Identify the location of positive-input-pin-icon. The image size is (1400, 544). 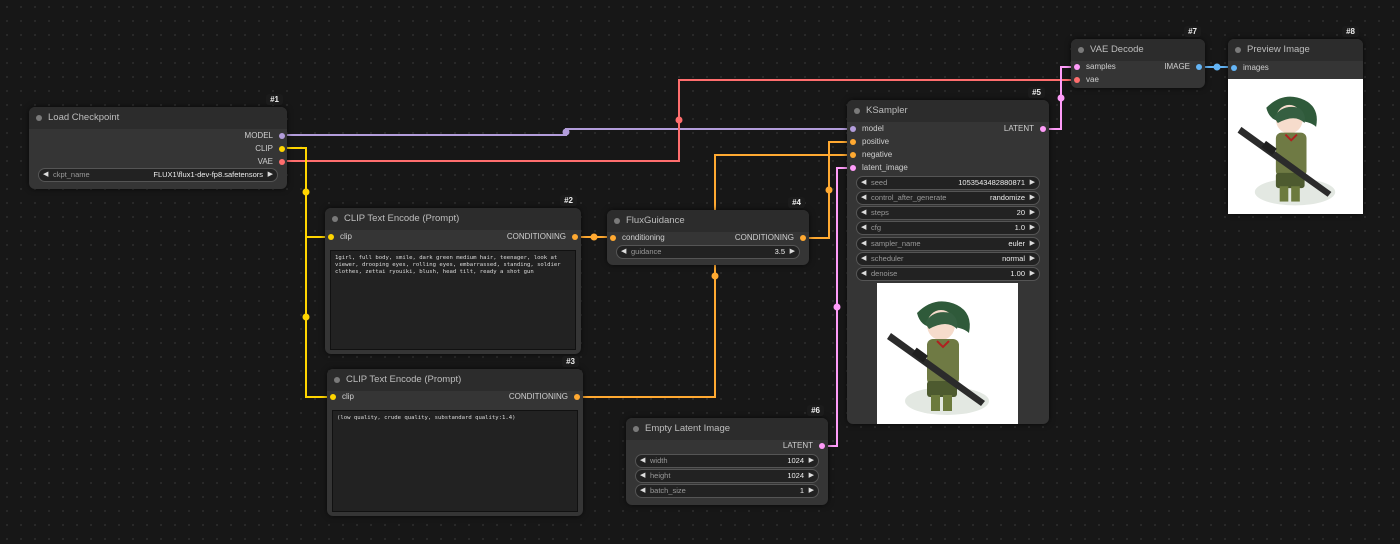
(853, 142).